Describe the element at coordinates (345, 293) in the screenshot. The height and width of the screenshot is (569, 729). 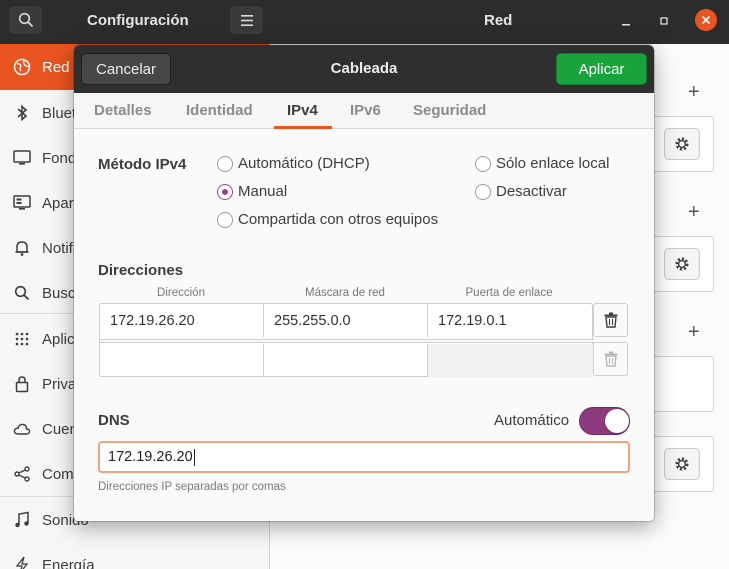
I see `column-header-netmask: Máscara de red` at that location.